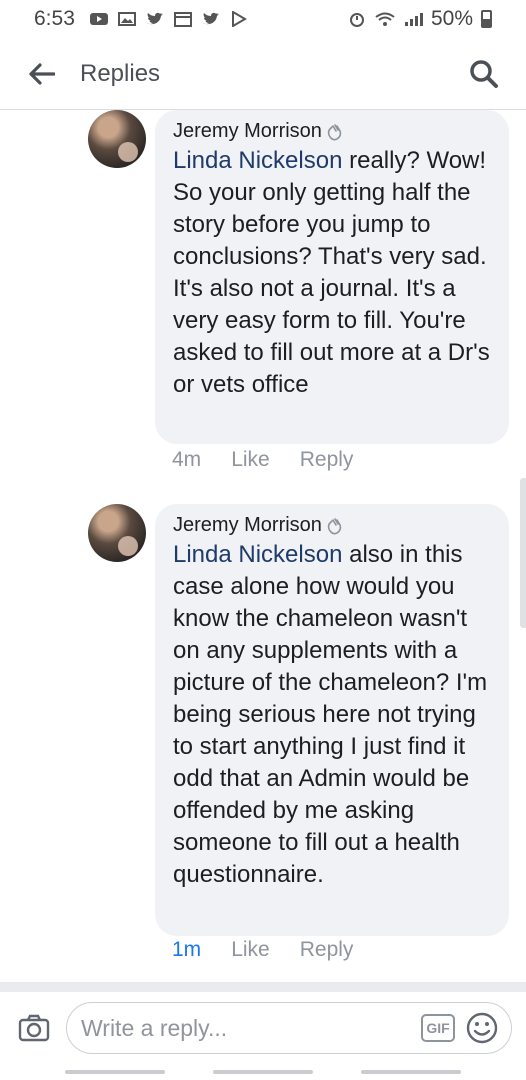 Image resolution: width=526 pixels, height=1080 pixels. Describe the element at coordinates (438, 1028) in the screenshot. I see `gif-button: GIF` at that location.